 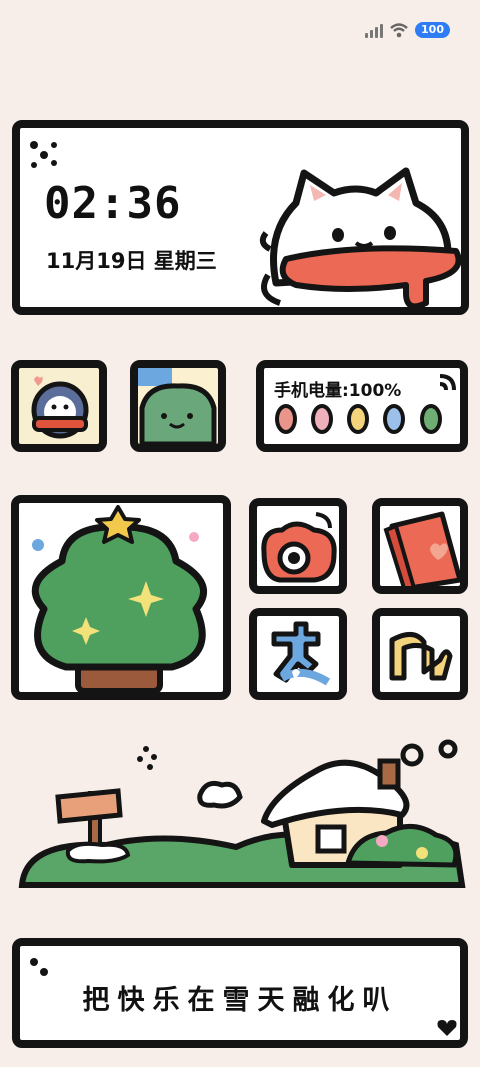 I want to click on signal-bars-icon, so click(x=374, y=30).